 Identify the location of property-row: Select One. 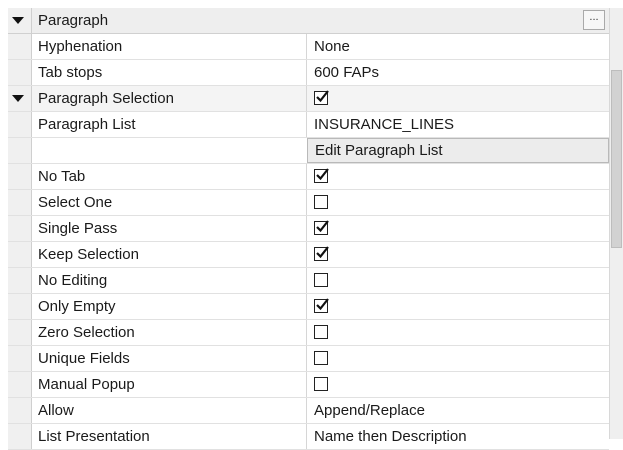
(308, 203).